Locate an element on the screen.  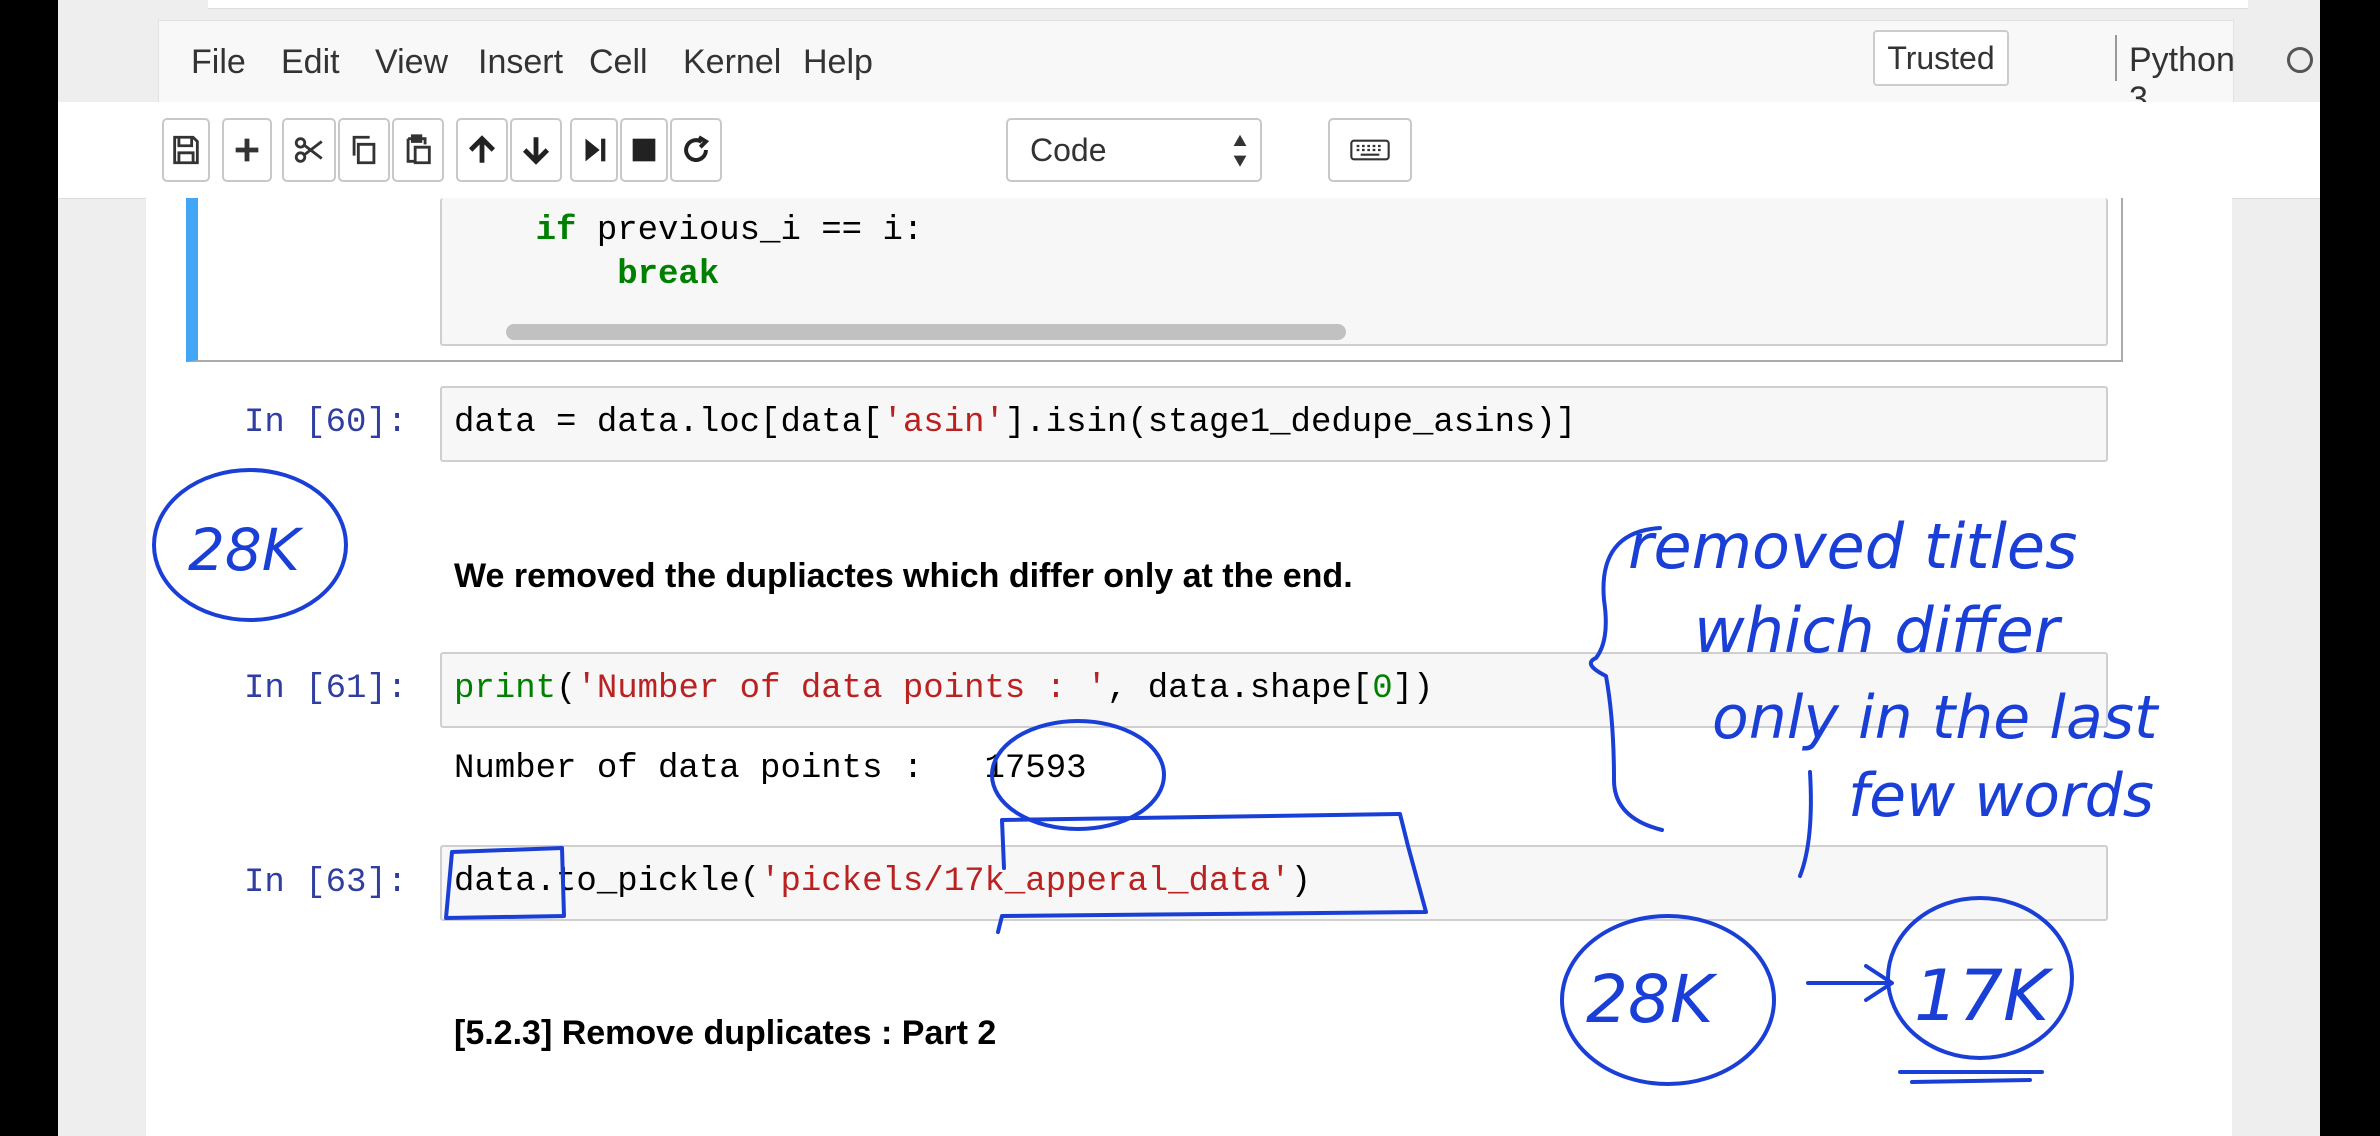
save-icon is located at coordinates (186, 150).